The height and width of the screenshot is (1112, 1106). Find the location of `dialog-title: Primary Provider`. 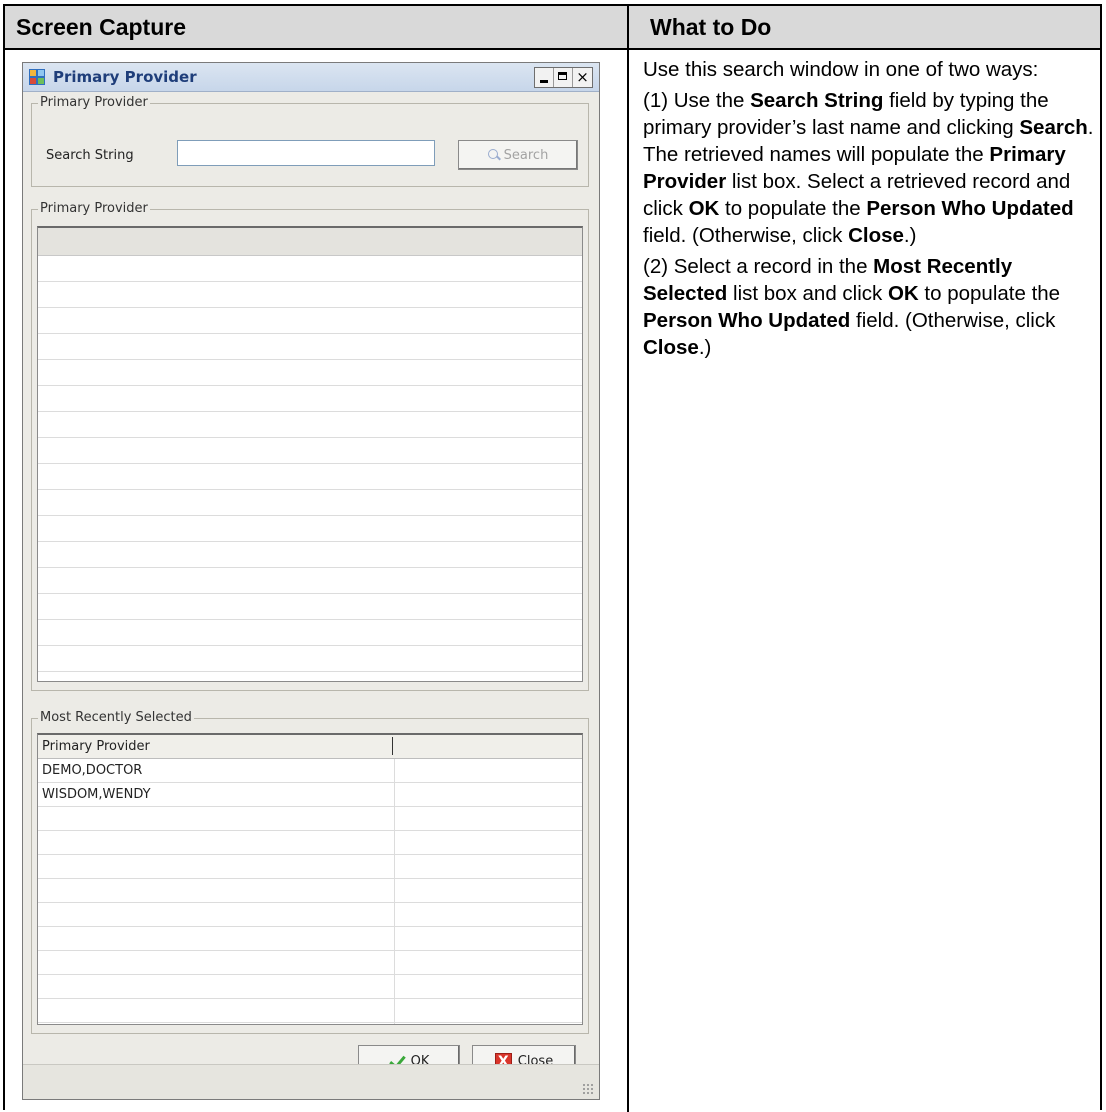

dialog-title: Primary Provider is located at coordinates (125, 77).